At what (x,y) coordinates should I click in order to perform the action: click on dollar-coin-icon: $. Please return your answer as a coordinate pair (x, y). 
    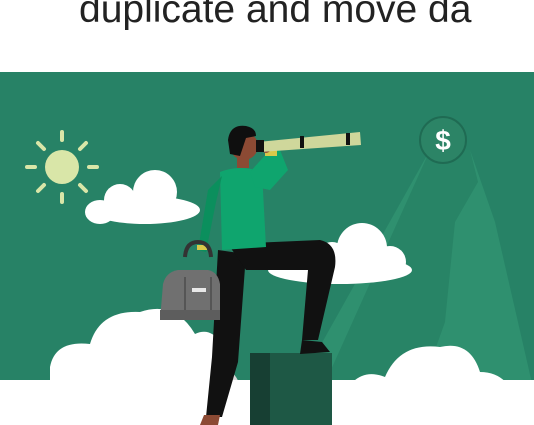
    Looking at the image, I should click on (443, 140).